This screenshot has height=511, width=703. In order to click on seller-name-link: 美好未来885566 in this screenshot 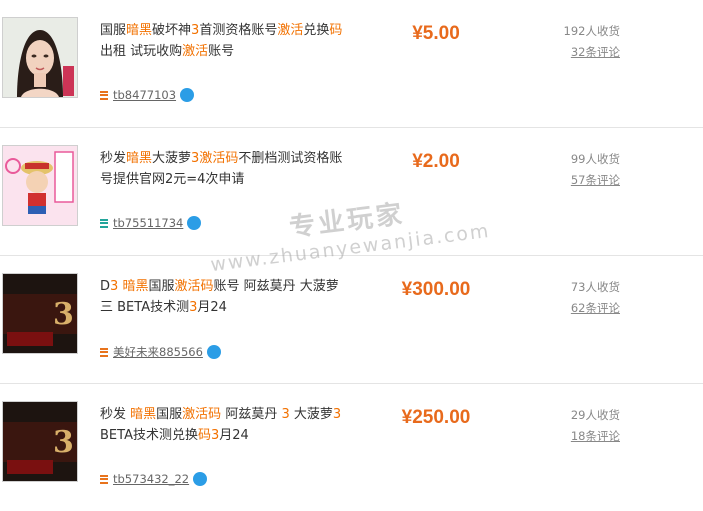, I will do `click(158, 352)`.